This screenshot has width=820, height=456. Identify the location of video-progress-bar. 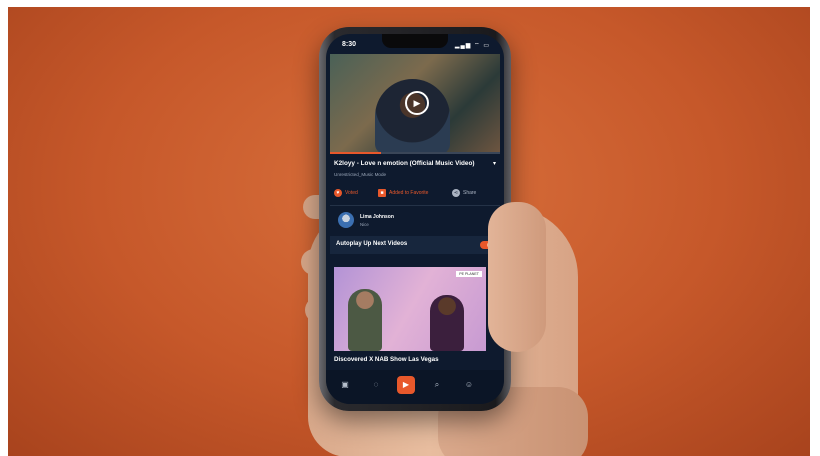
(415, 153).